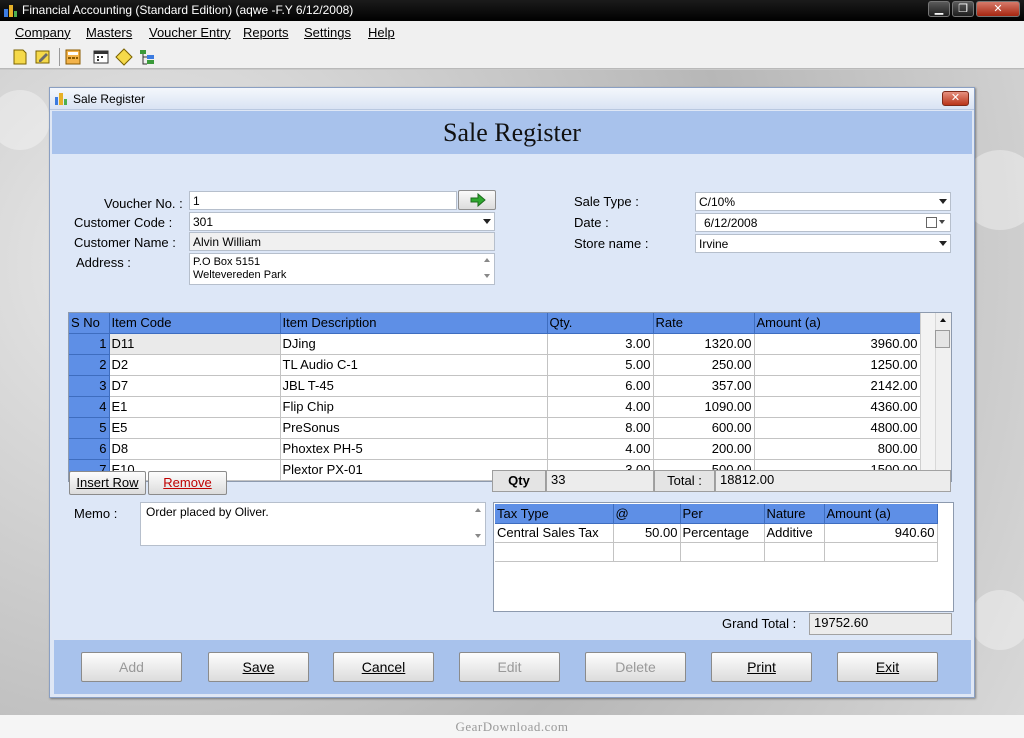 The width and height of the screenshot is (1024, 738). What do you see at coordinates (647, 533) in the screenshot?
I see `cell-tax-rate: 50.00` at bounding box center [647, 533].